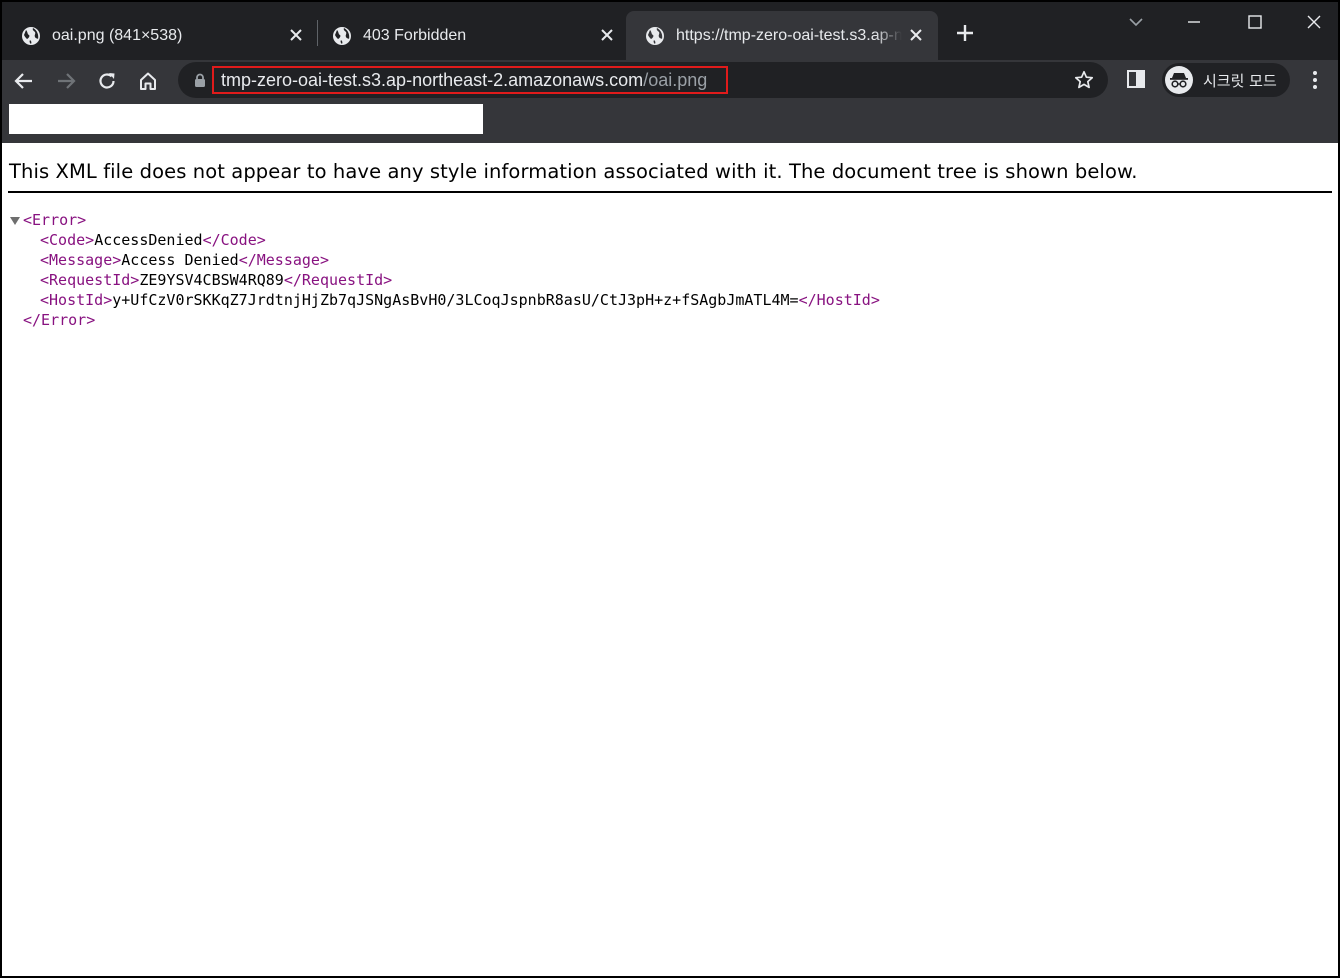  What do you see at coordinates (117, 35) in the screenshot?
I see `tab-title: oai.png (841×538)` at bounding box center [117, 35].